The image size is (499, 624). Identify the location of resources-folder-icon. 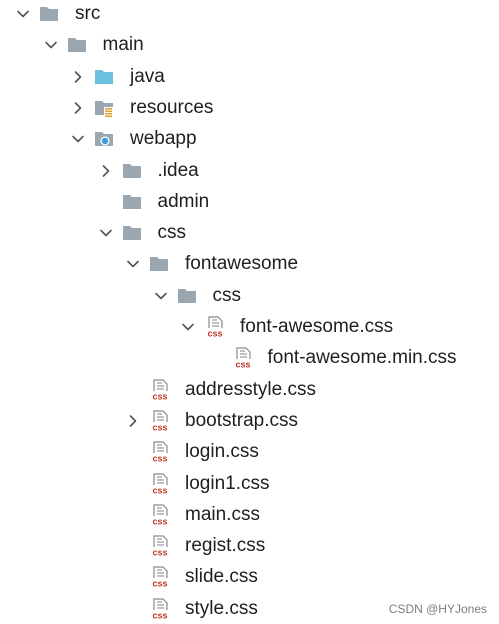
(104, 108).